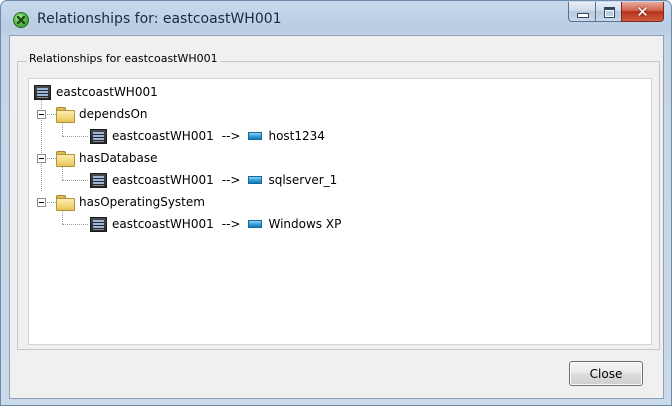 The width and height of the screenshot is (672, 406). What do you see at coordinates (336, 18) in the screenshot?
I see `title-bar: Relationships for: eastcoastWH001 ✕` at bounding box center [336, 18].